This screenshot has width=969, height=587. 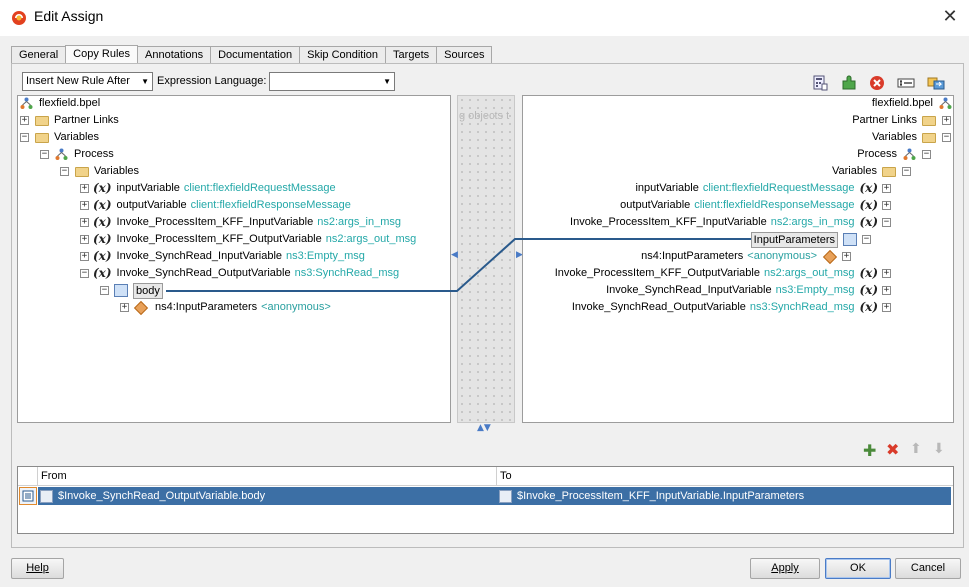 I want to click on tree-node-input-parameters: InputParameters −, so click(x=810, y=239).